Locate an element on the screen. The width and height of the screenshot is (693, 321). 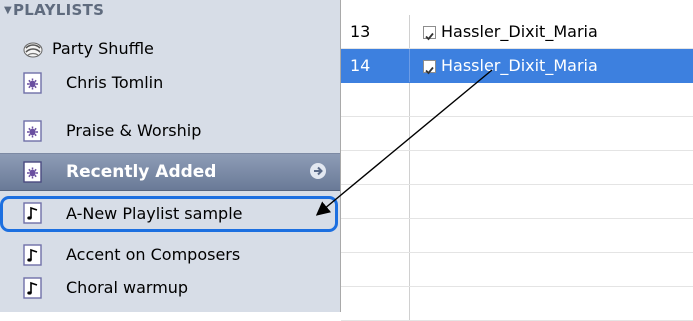
sidebar-item-choral-warmup: Choral warmup is located at coordinates (170, 288).